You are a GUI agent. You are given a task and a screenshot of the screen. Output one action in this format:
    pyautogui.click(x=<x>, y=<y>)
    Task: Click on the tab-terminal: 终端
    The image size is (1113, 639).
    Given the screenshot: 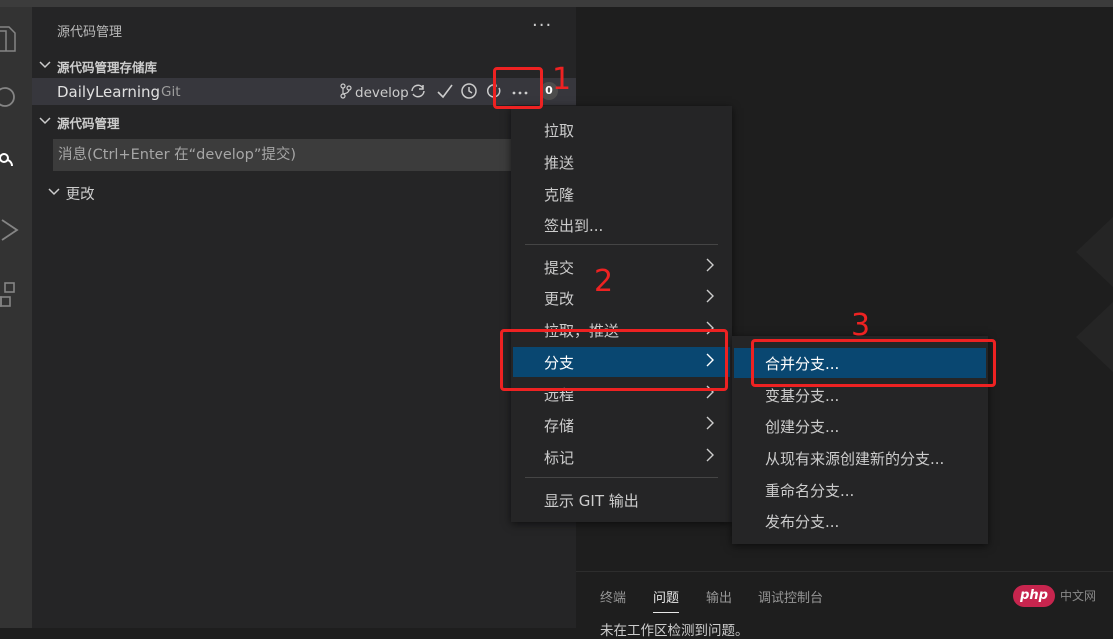 What is the action you would take?
    pyautogui.click(x=613, y=596)
    